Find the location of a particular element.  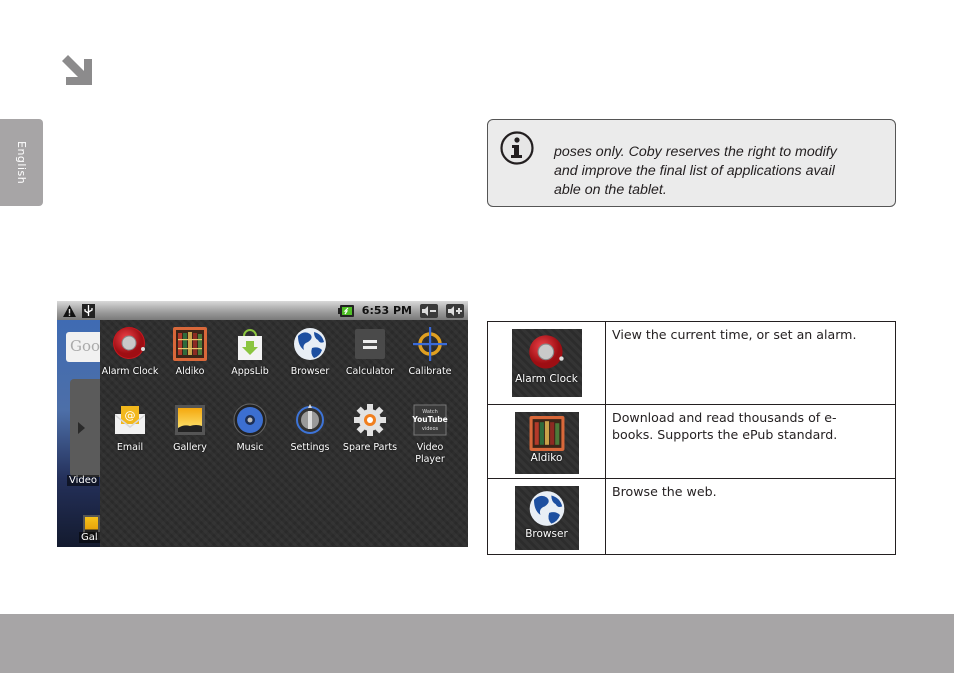

volume-down-icon is located at coordinates (429, 310).